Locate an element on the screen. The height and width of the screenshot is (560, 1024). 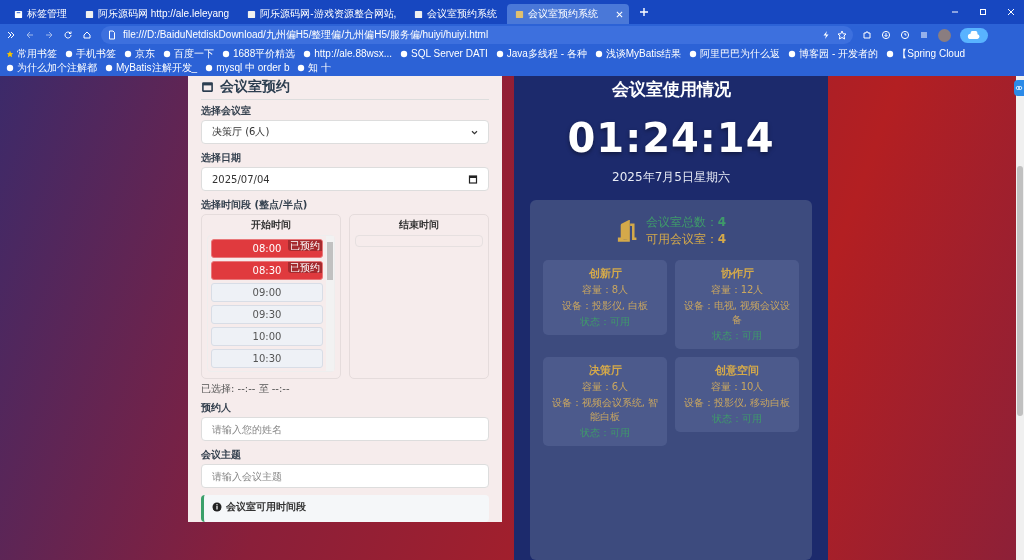
tab-manager-button: 标签管理 is located at coordinates (40, 14).